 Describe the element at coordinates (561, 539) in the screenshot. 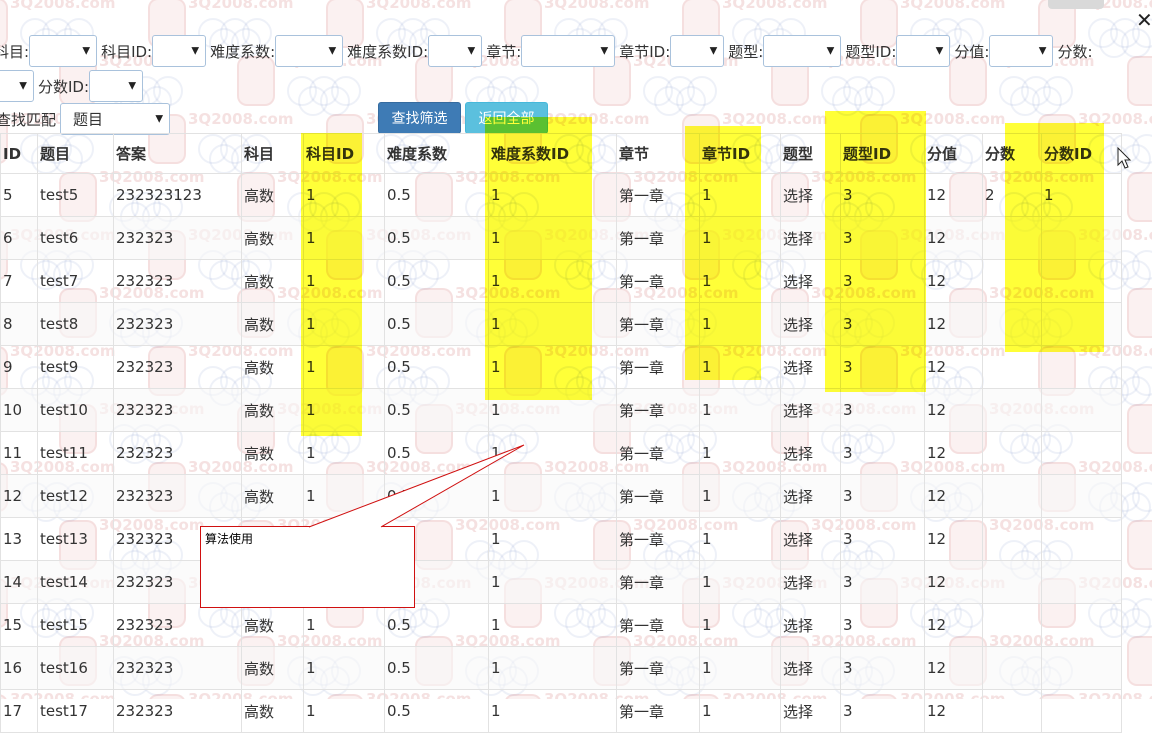

I see `table-row: 13test13232323高数1第一章1选择312` at that location.